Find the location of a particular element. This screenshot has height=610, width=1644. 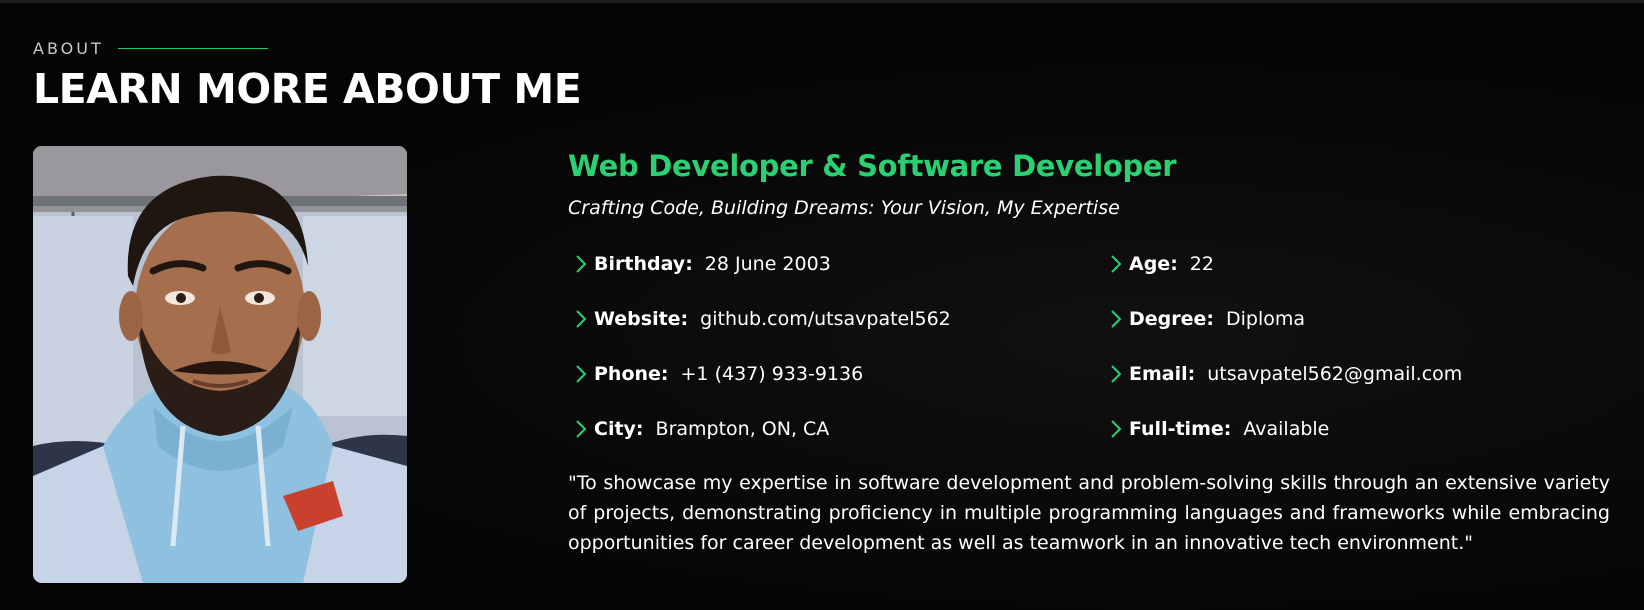

detail-email: Email: utsavpatel562@gmail.com is located at coordinates (1356, 373).